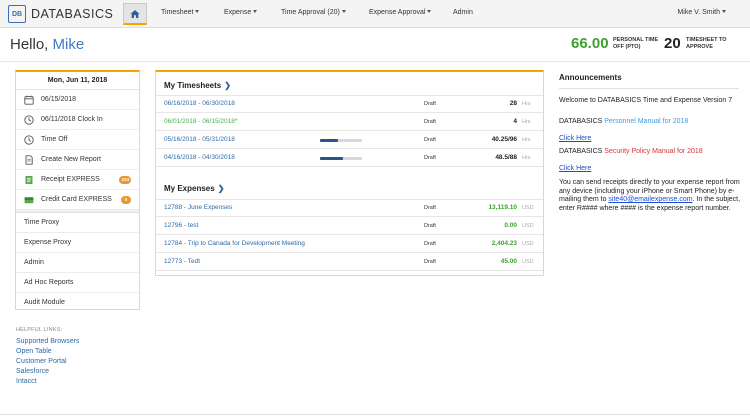  I want to click on quick-item-label: Create New Report, so click(71, 159).